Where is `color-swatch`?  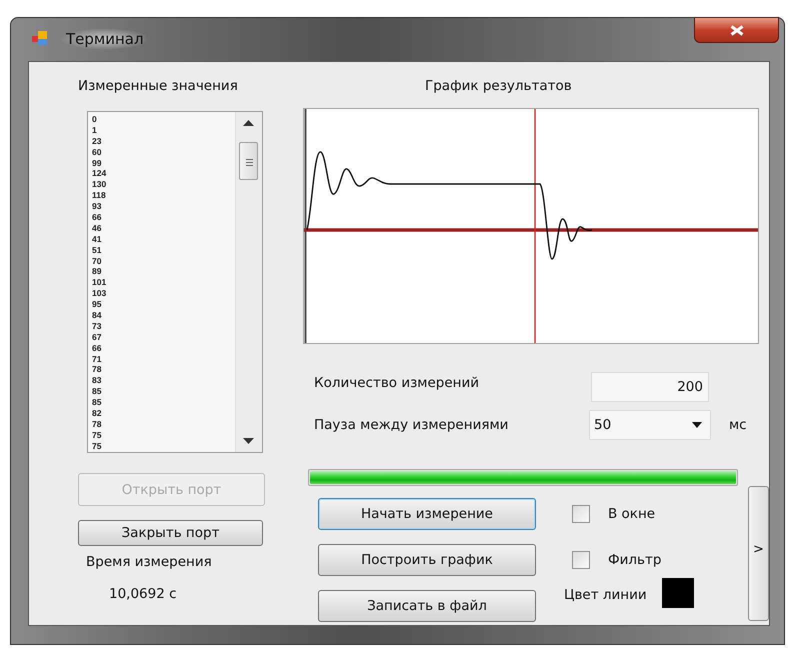 color-swatch is located at coordinates (678, 593).